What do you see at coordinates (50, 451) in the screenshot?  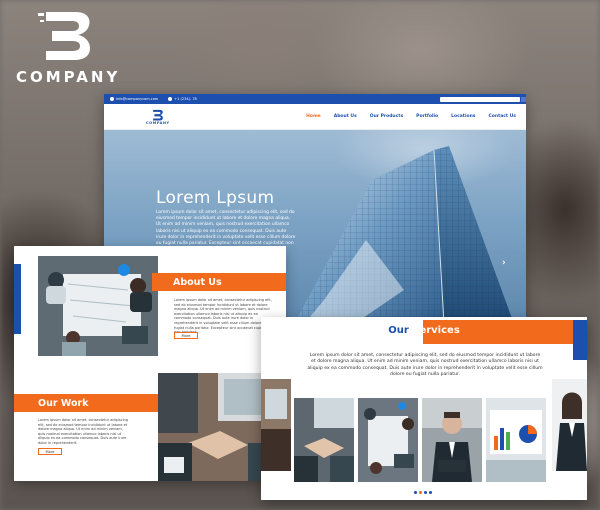 I see `work-more-button: More` at bounding box center [50, 451].